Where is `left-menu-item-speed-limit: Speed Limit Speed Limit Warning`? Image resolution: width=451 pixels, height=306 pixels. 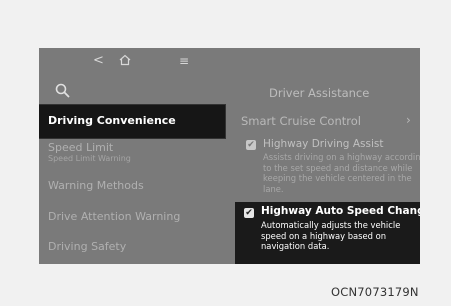 left-menu-item-speed-limit: Speed Limit Speed Limit Warning is located at coordinates (89, 152).